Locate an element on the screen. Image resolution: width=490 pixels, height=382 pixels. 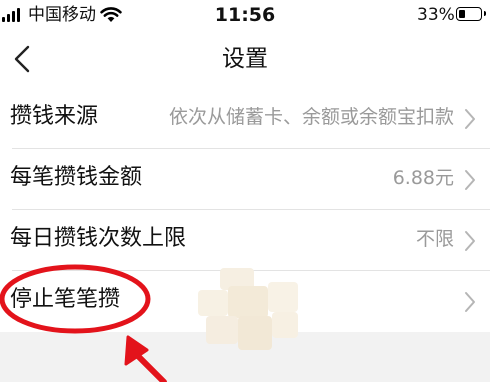
arrow-line is located at coordinates (149, 365).